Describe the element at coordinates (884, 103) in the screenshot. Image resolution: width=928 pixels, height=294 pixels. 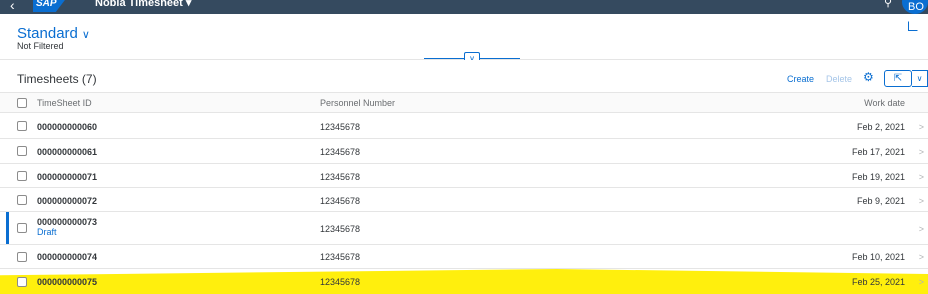
I see `column-header-work-date: Work date` at that location.